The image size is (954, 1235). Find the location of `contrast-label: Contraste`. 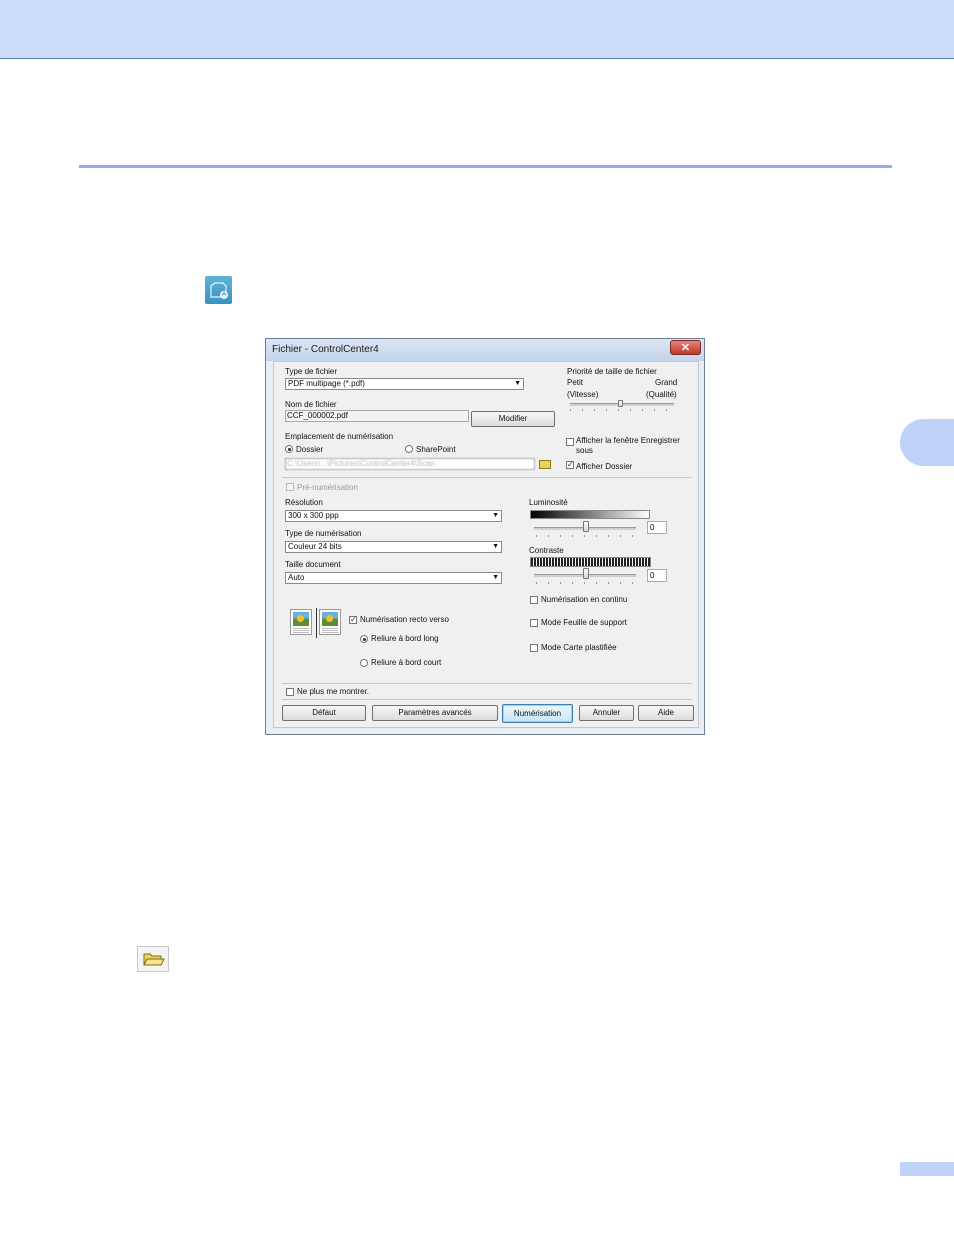

contrast-label: Contraste is located at coordinates (546, 550).